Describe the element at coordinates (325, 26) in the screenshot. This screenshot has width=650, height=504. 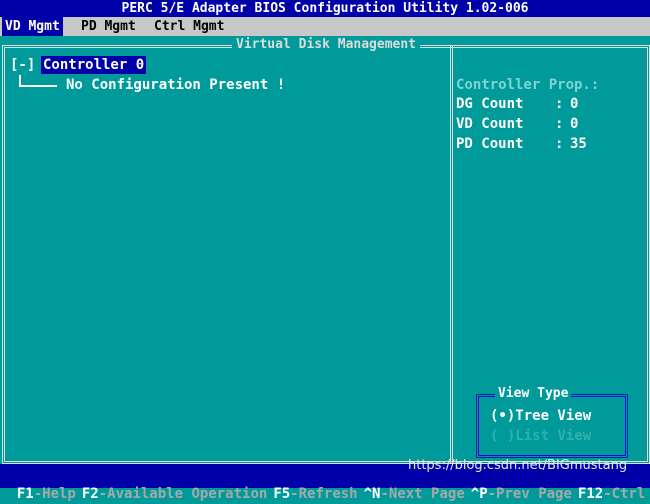
I see `tab-bar: VD Mgmt PD Mgmt Ctrl Mgmt` at that location.